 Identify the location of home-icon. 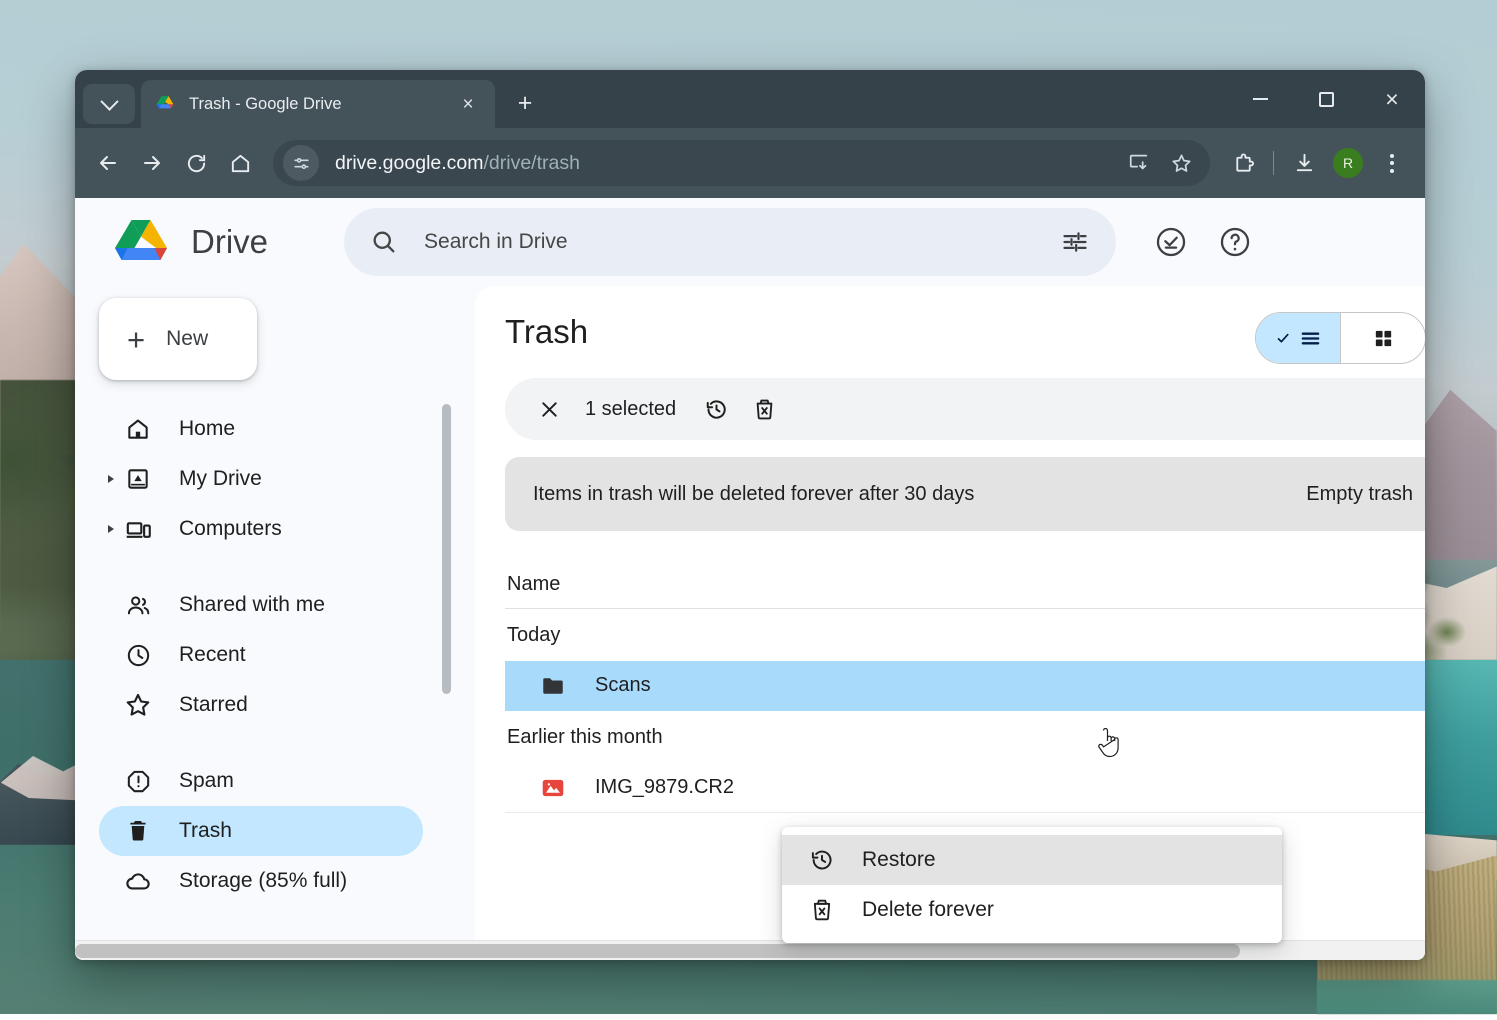
(138, 429).